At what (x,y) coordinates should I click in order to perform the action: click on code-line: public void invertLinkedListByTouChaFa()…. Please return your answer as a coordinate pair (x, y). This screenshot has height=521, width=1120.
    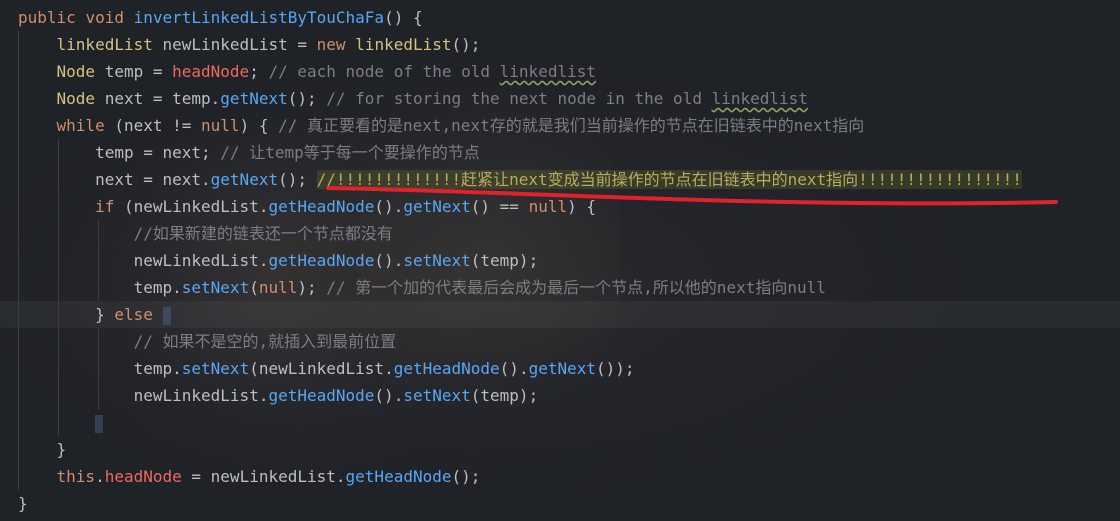
    Looking at the image, I should click on (560, 17).